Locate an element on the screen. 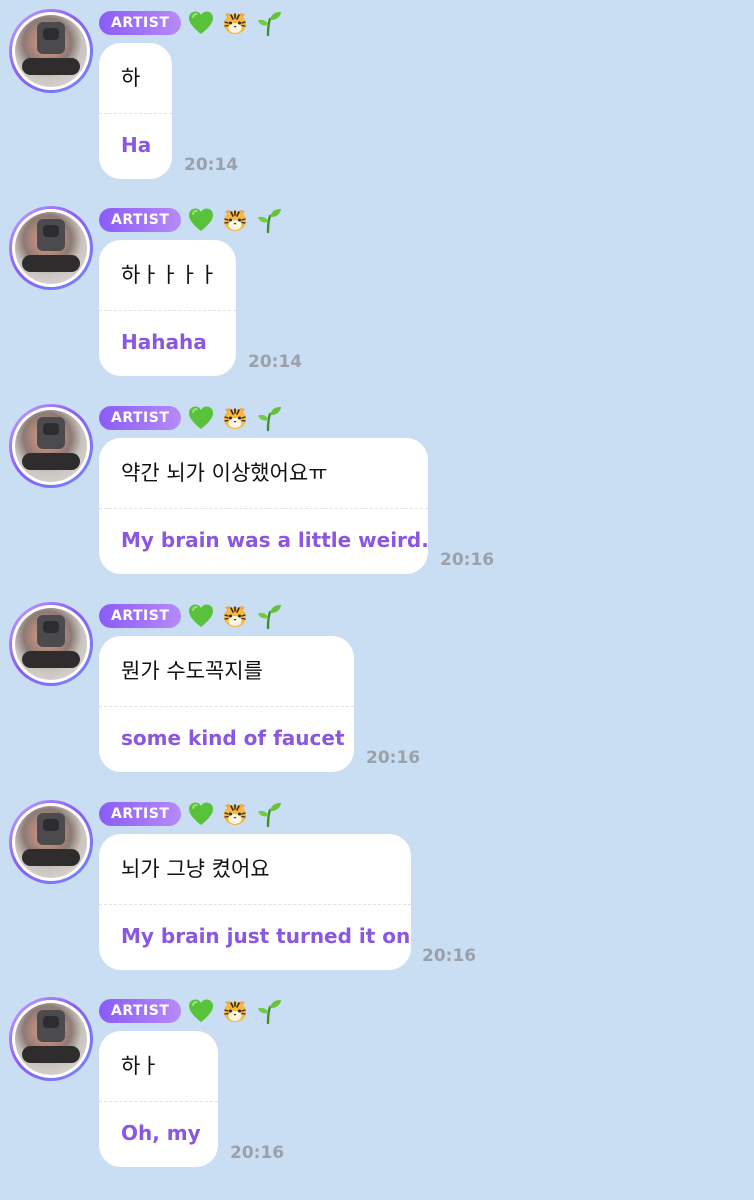 Image resolution: width=754 pixels, height=1200 pixels. translation-text: My brain was a little weird. is located at coordinates (275, 540).